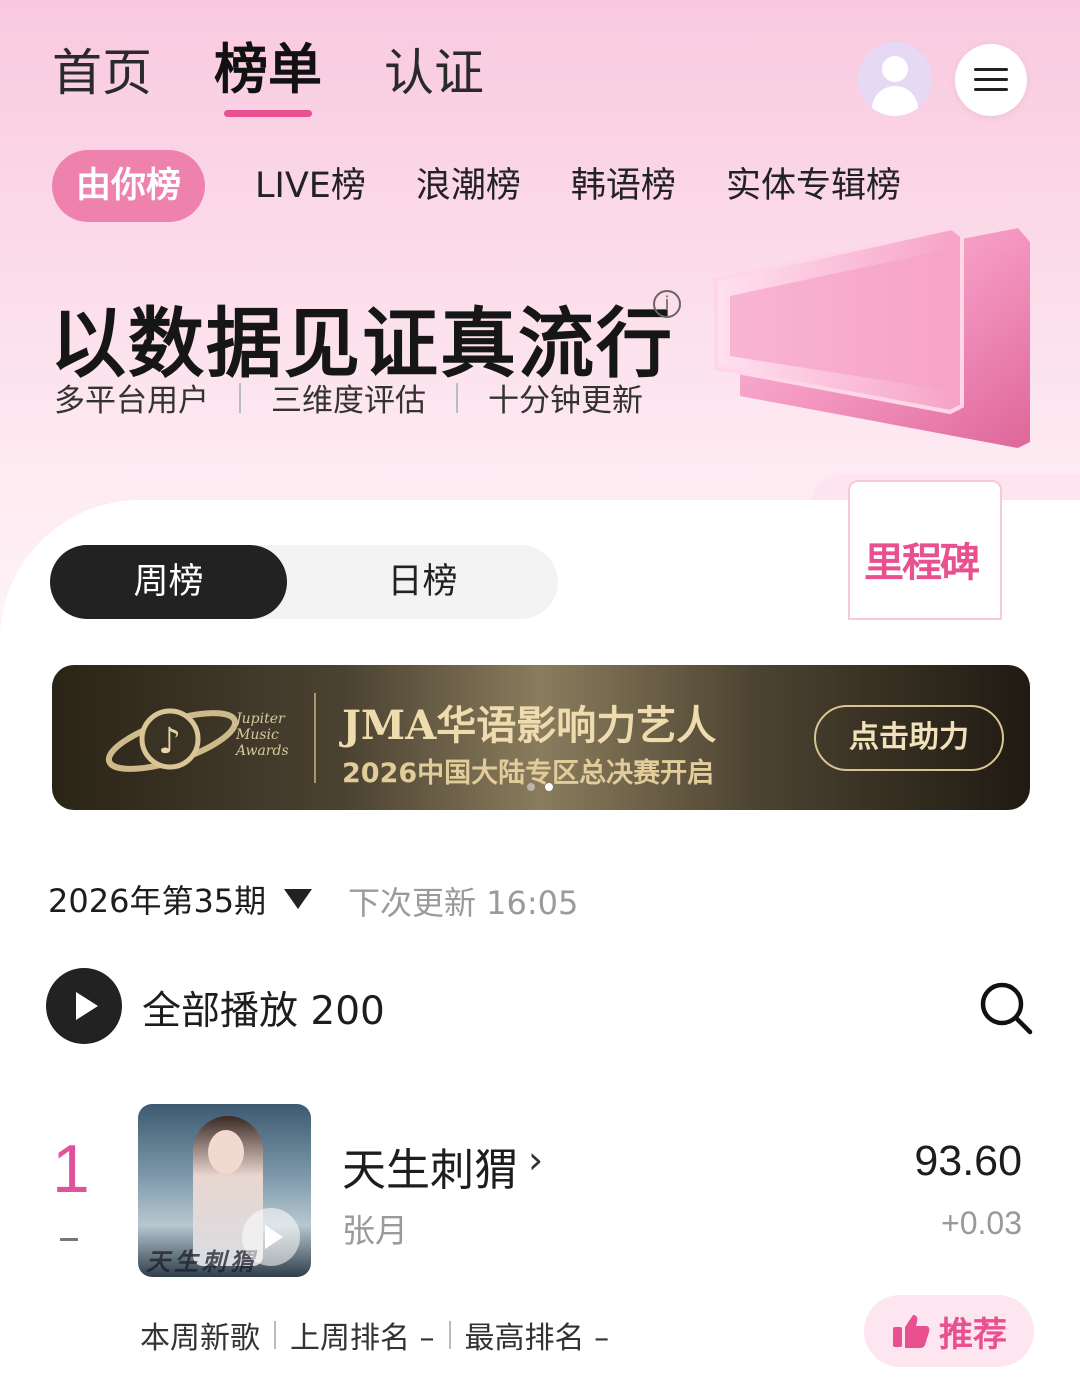 This screenshot has width=1080, height=1381. What do you see at coordinates (1006, 1008) in the screenshot?
I see `search-icon` at bounding box center [1006, 1008].